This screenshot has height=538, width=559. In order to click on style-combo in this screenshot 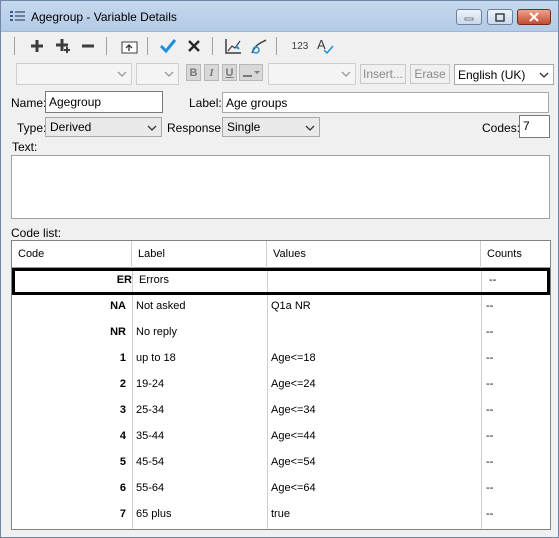, I will do `click(312, 74)`.